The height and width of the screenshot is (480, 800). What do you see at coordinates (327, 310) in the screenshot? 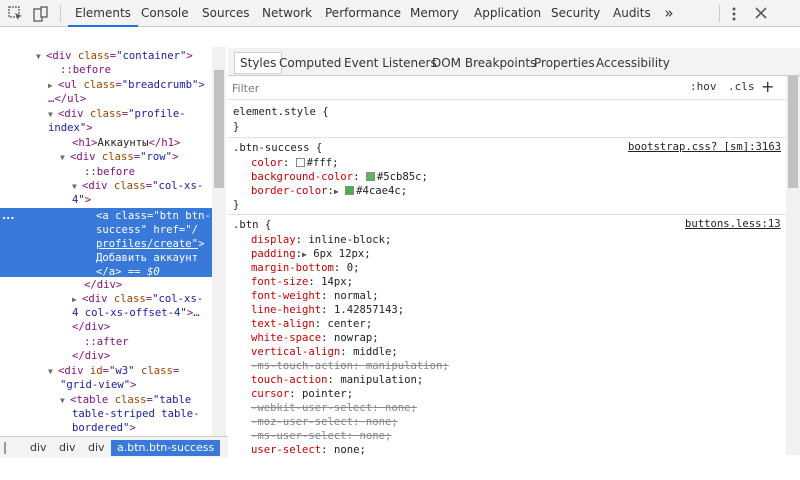
I see `css-declaration: line-height: 1.42857143;` at bounding box center [327, 310].